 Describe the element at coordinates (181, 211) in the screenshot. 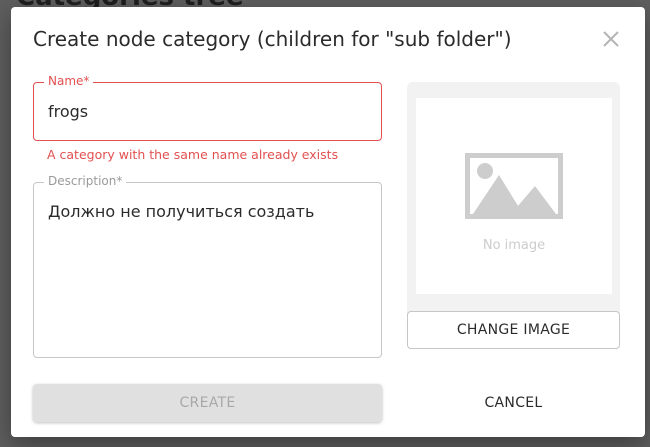

I see `description-textarea: Должно не получиться создать` at that location.